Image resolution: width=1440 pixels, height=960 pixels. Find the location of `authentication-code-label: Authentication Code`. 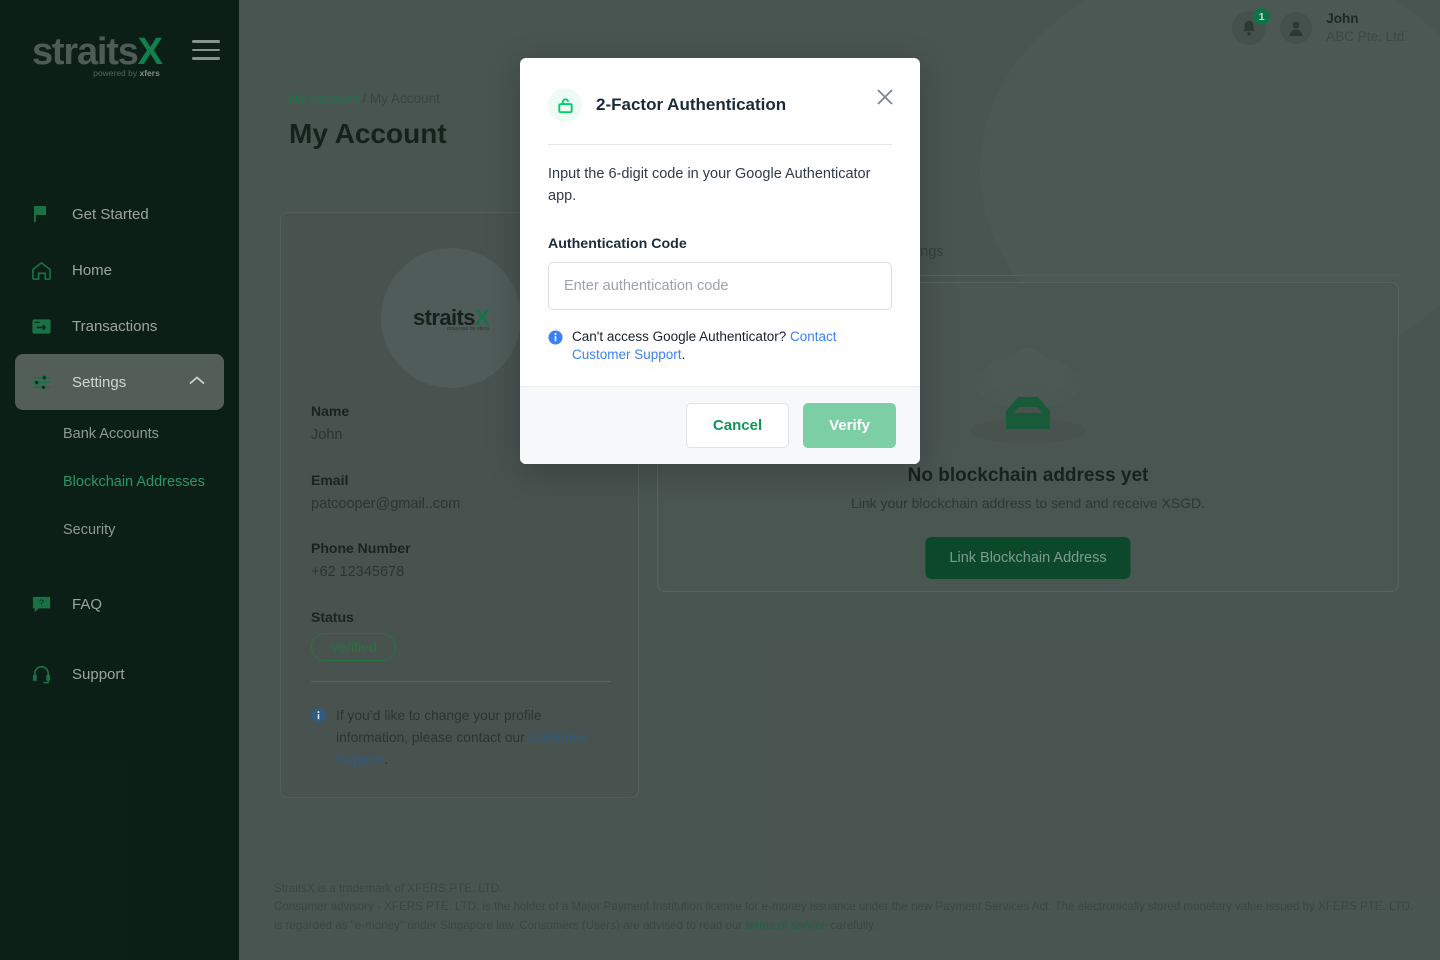

authentication-code-label: Authentication Code is located at coordinates (617, 243).